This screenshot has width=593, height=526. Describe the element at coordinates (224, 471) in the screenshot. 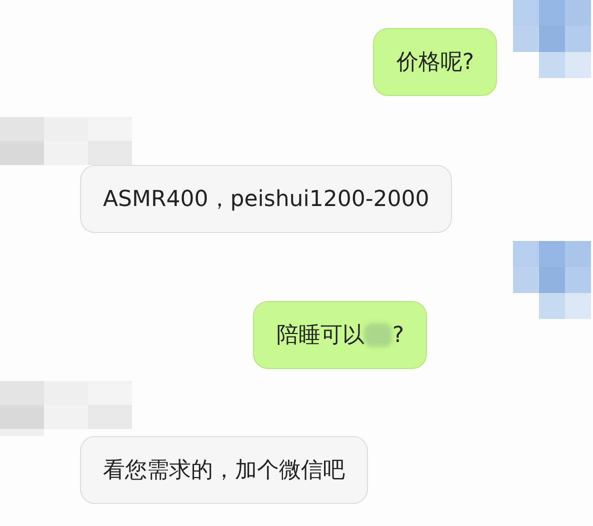

I see `message-text: 看您需求的，加个微信吧` at that location.